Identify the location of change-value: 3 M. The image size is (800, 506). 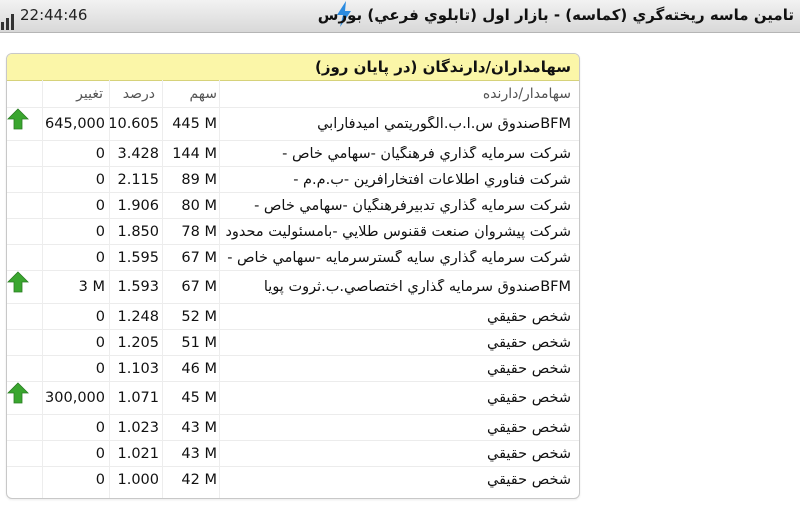
(91, 287).